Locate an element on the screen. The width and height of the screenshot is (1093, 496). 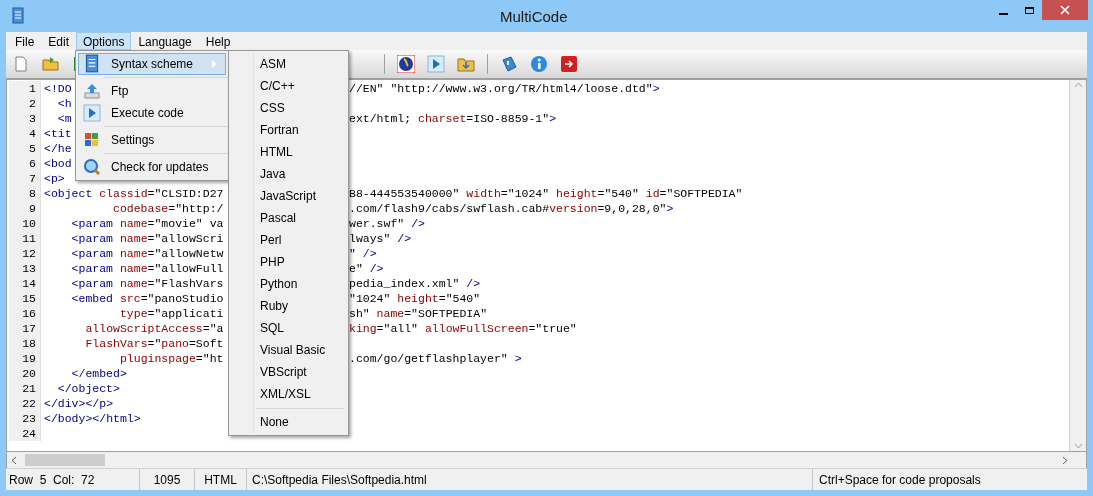
scroll-down-icon is located at coordinates (1078, 446).